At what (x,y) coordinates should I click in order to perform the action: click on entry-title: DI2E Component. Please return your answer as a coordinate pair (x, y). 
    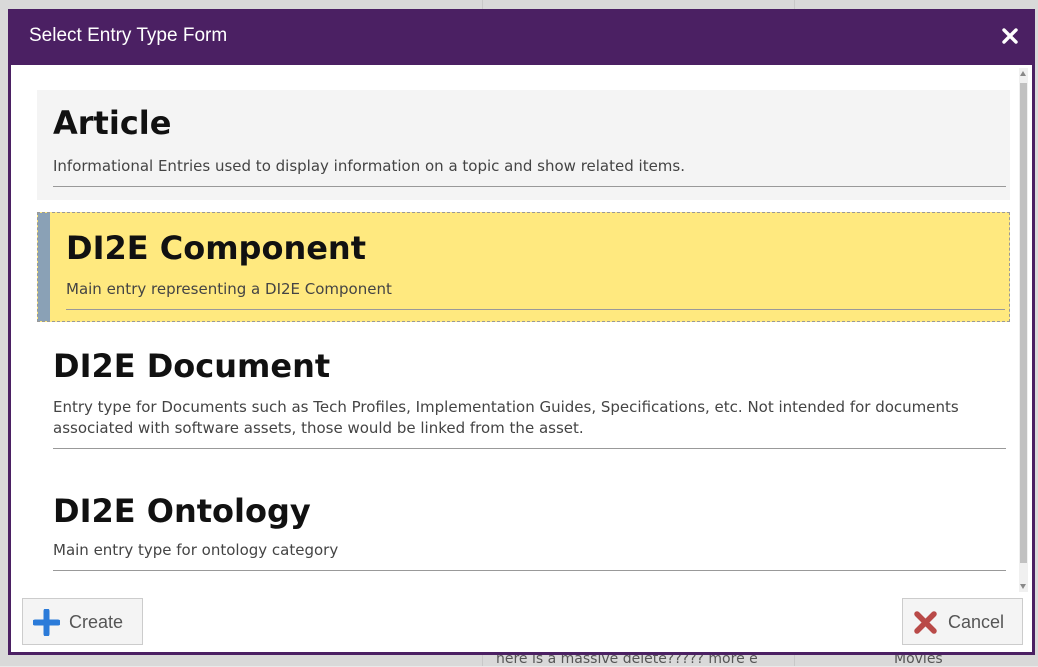
    Looking at the image, I should click on (216, 248).